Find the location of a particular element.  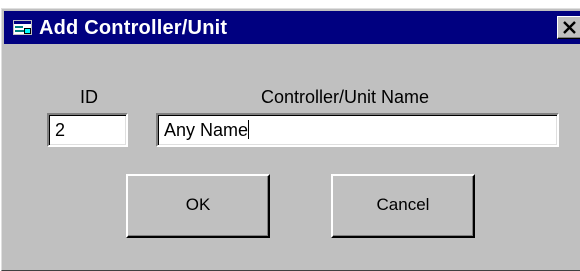

ok-button-label: OK is located at coordinates (198, 204).